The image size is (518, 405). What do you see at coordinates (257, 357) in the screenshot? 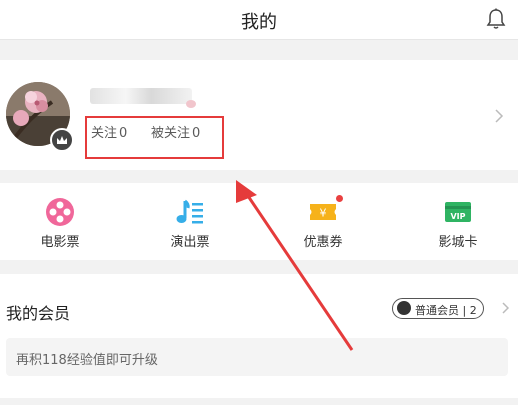
I see `upgrade-progress-box: 再积118经验值即可升级` at bounding box center [257, 357].